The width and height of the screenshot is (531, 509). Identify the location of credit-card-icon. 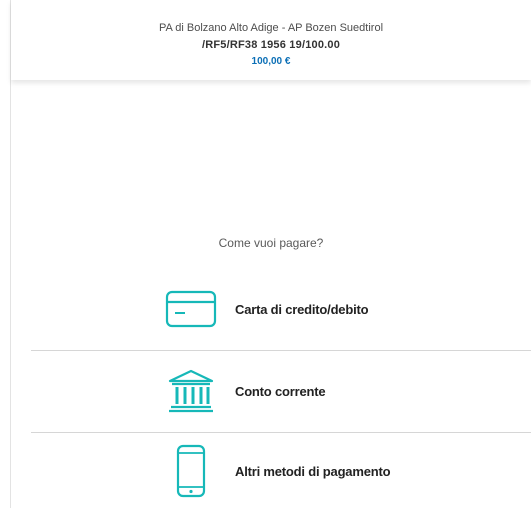
(191, 309).